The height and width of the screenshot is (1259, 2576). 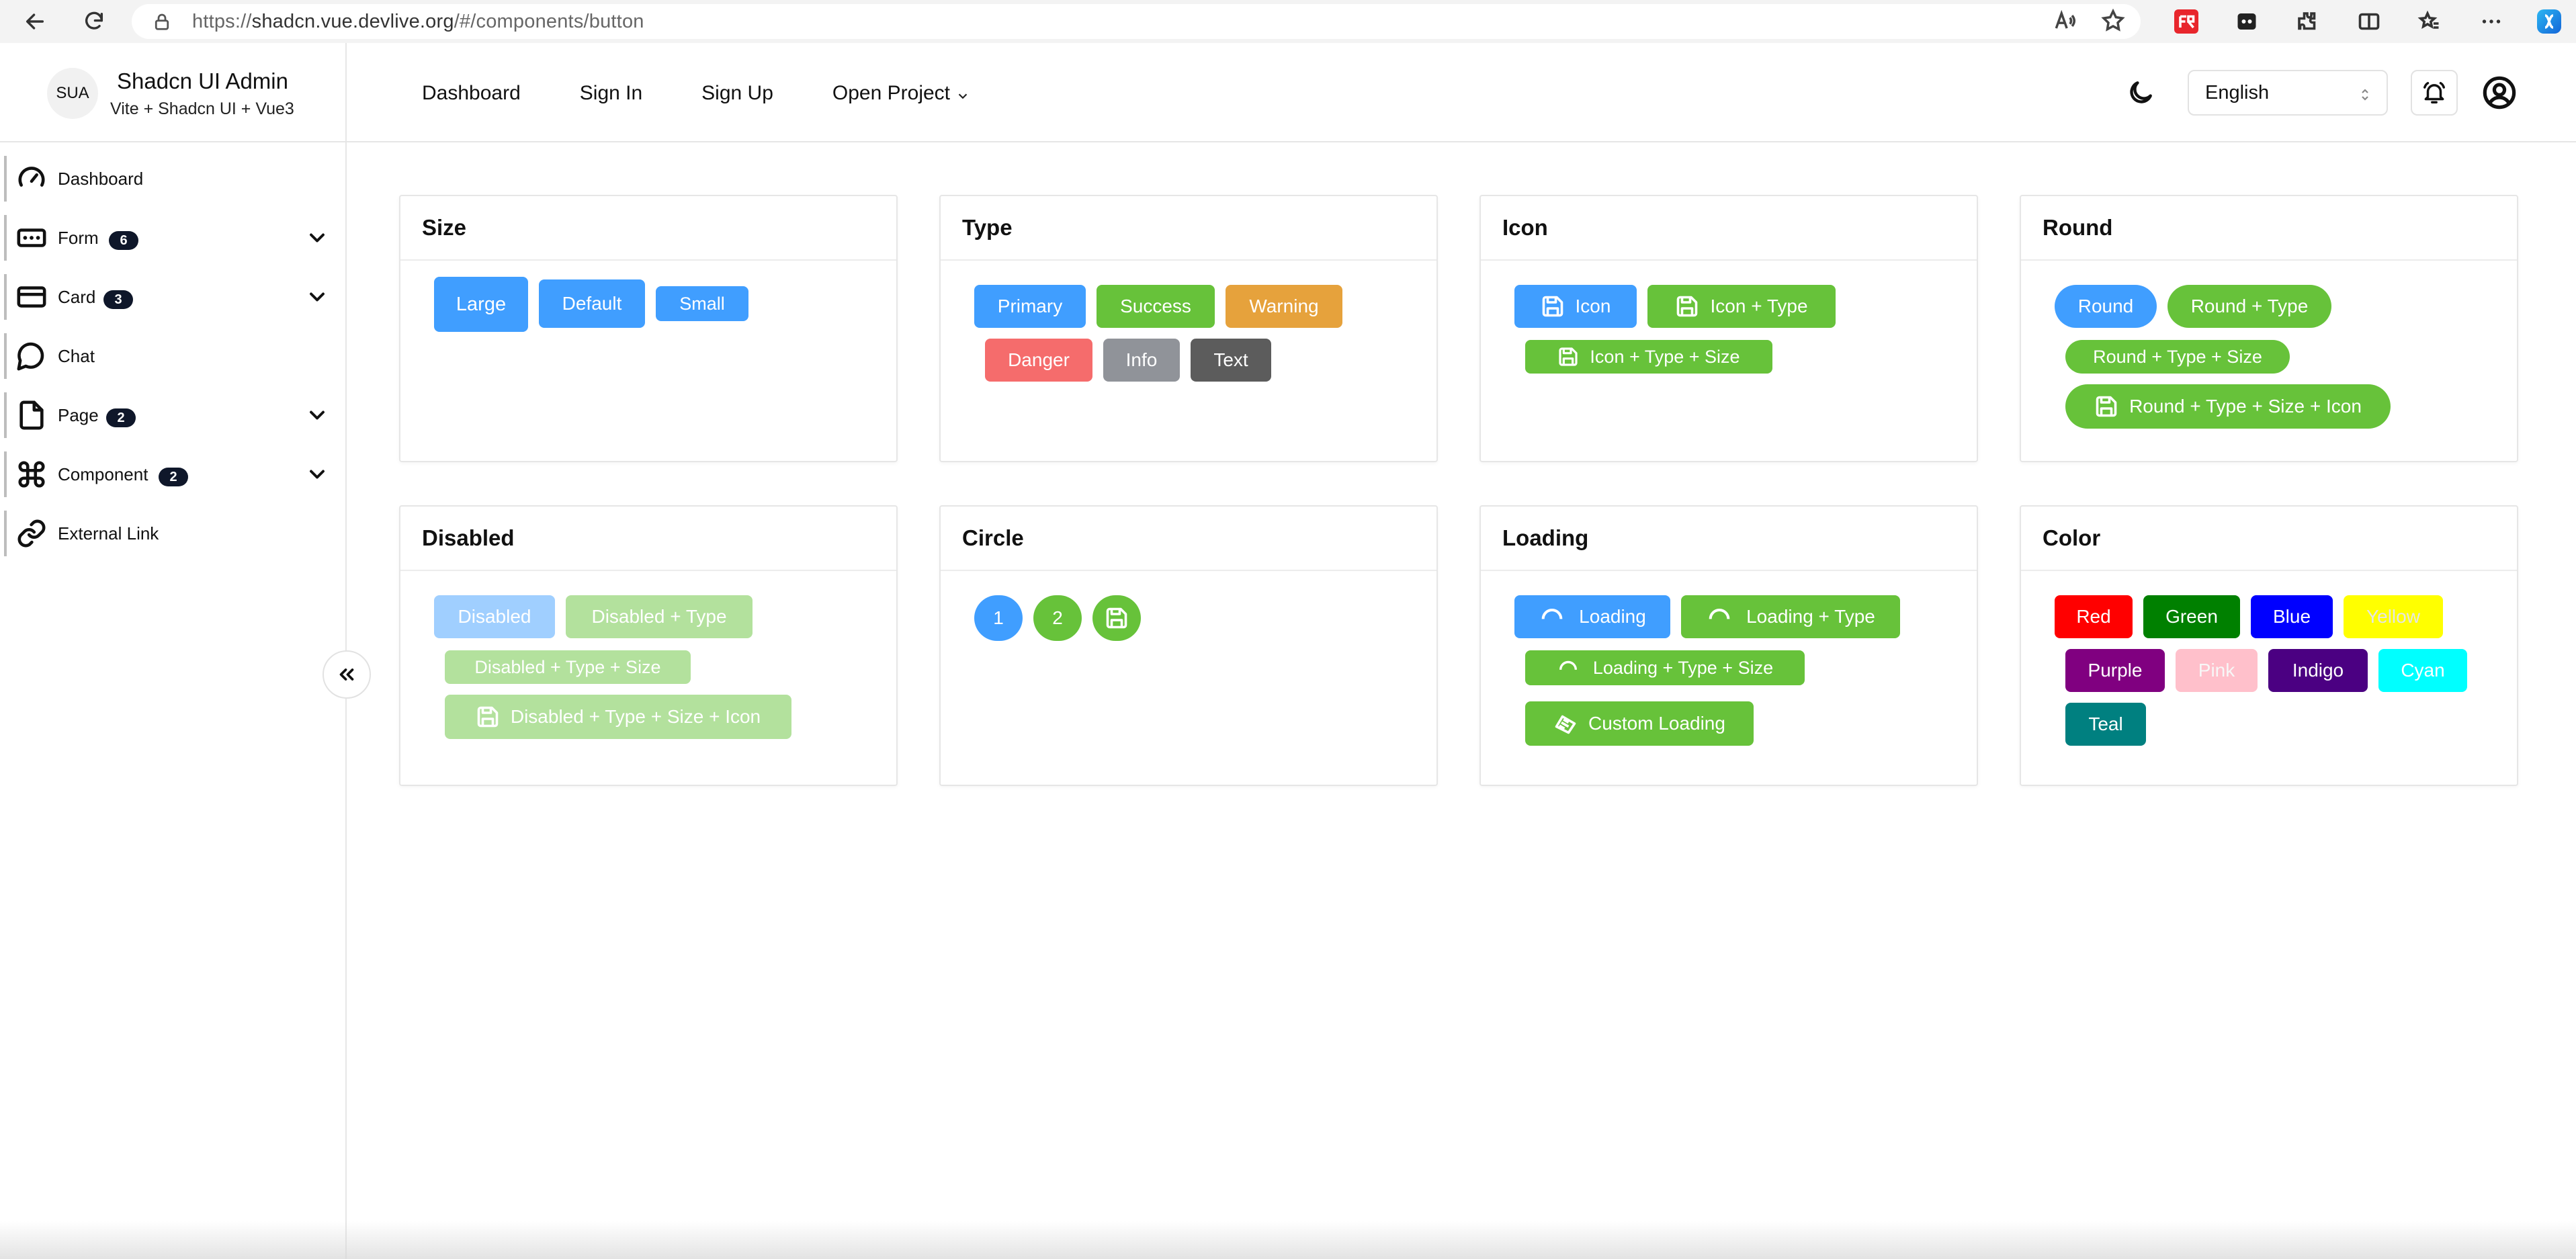 I want to click on large-button: Large, so click(x=481, y=304).